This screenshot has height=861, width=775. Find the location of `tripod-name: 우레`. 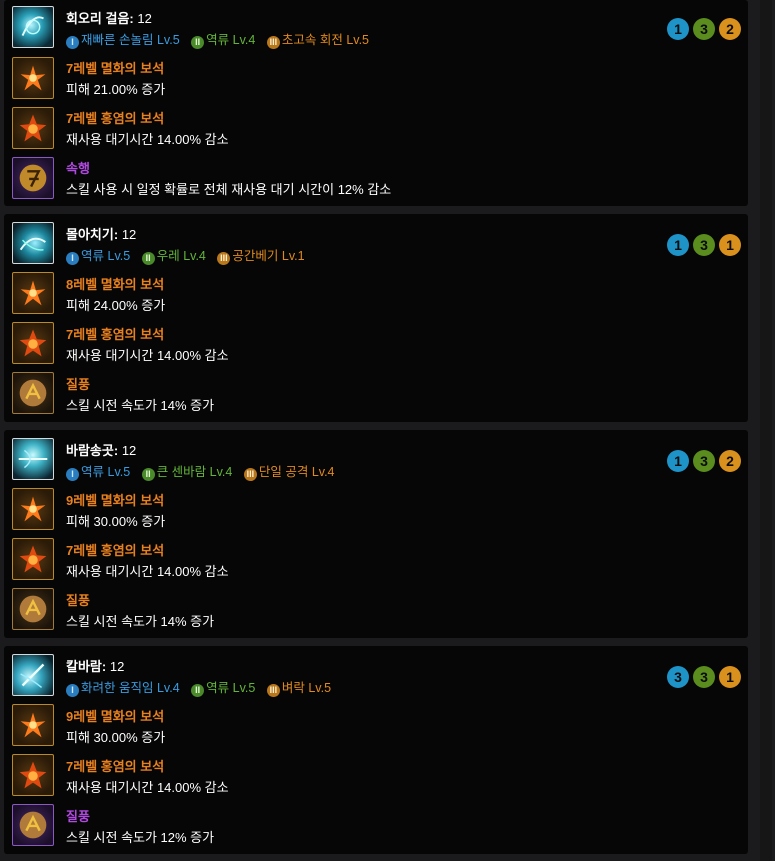

tripod-name: 우레 is located at coordinates (168, 256).